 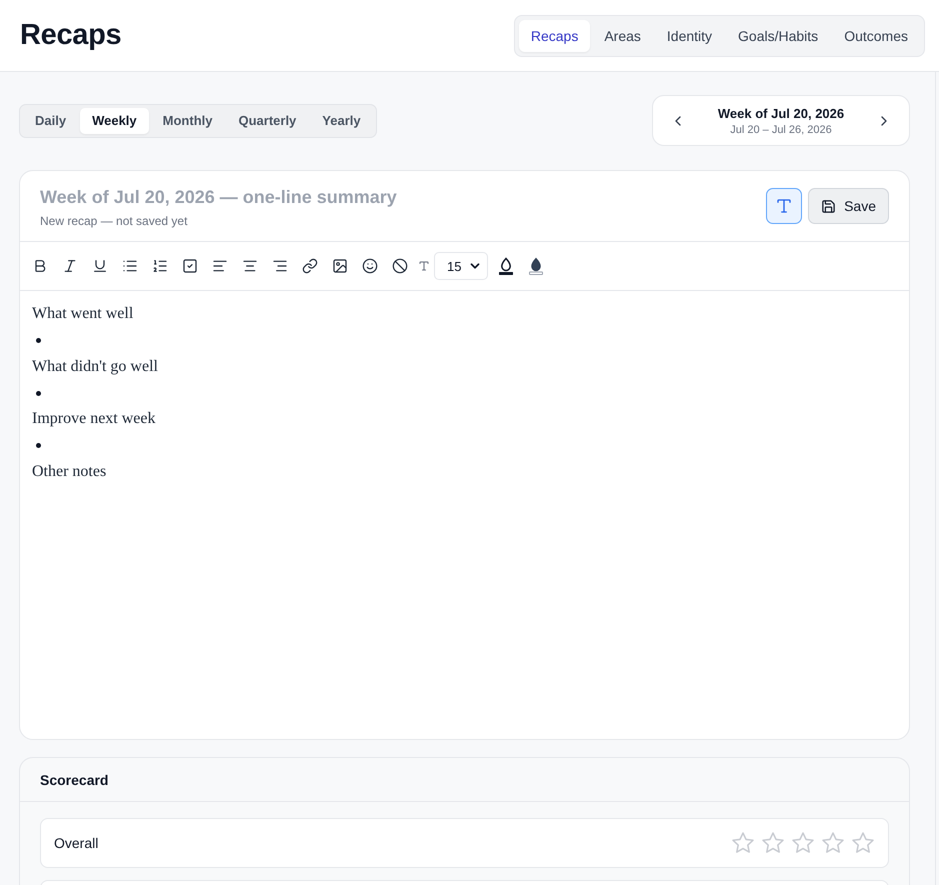 I want to click on period-tab: Daily, so click(x=50, y=121).